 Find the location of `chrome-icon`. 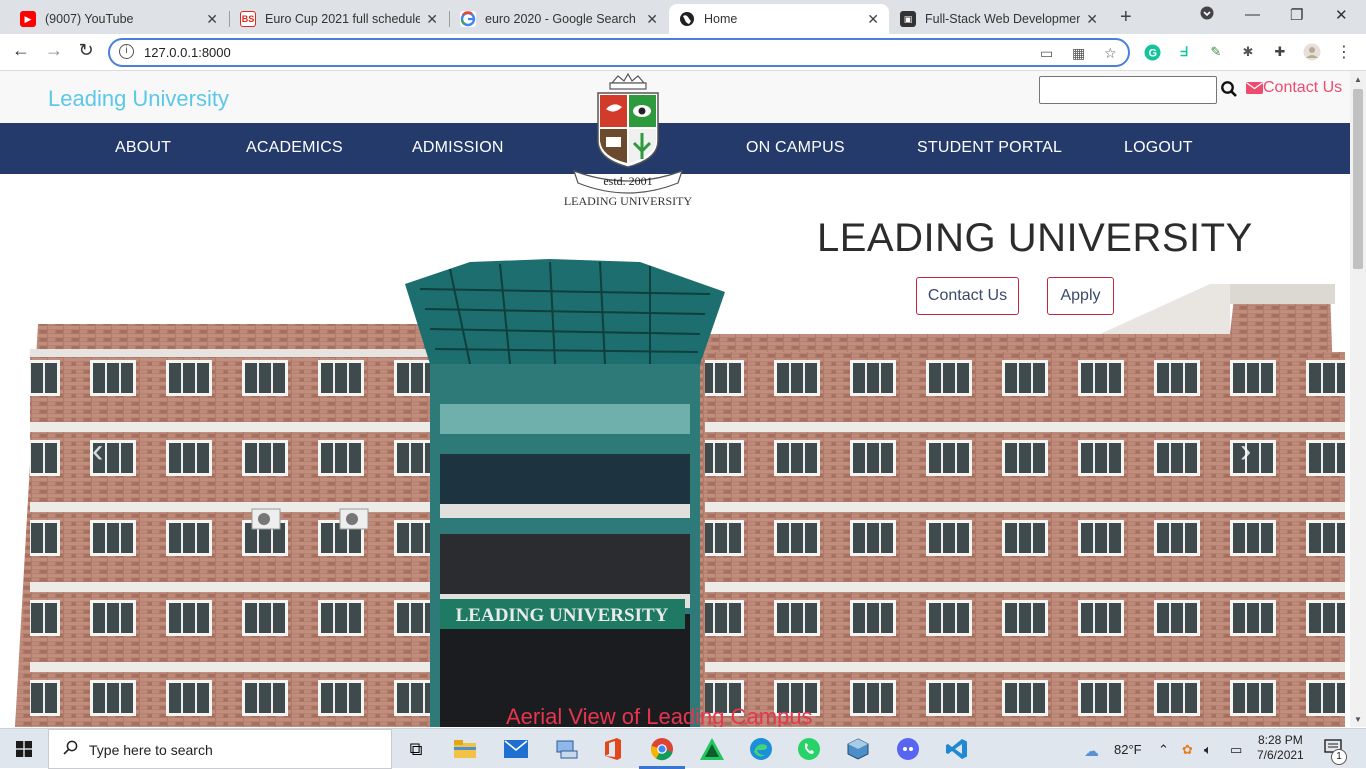

chrome-icon is located at coordinates (662, 749).